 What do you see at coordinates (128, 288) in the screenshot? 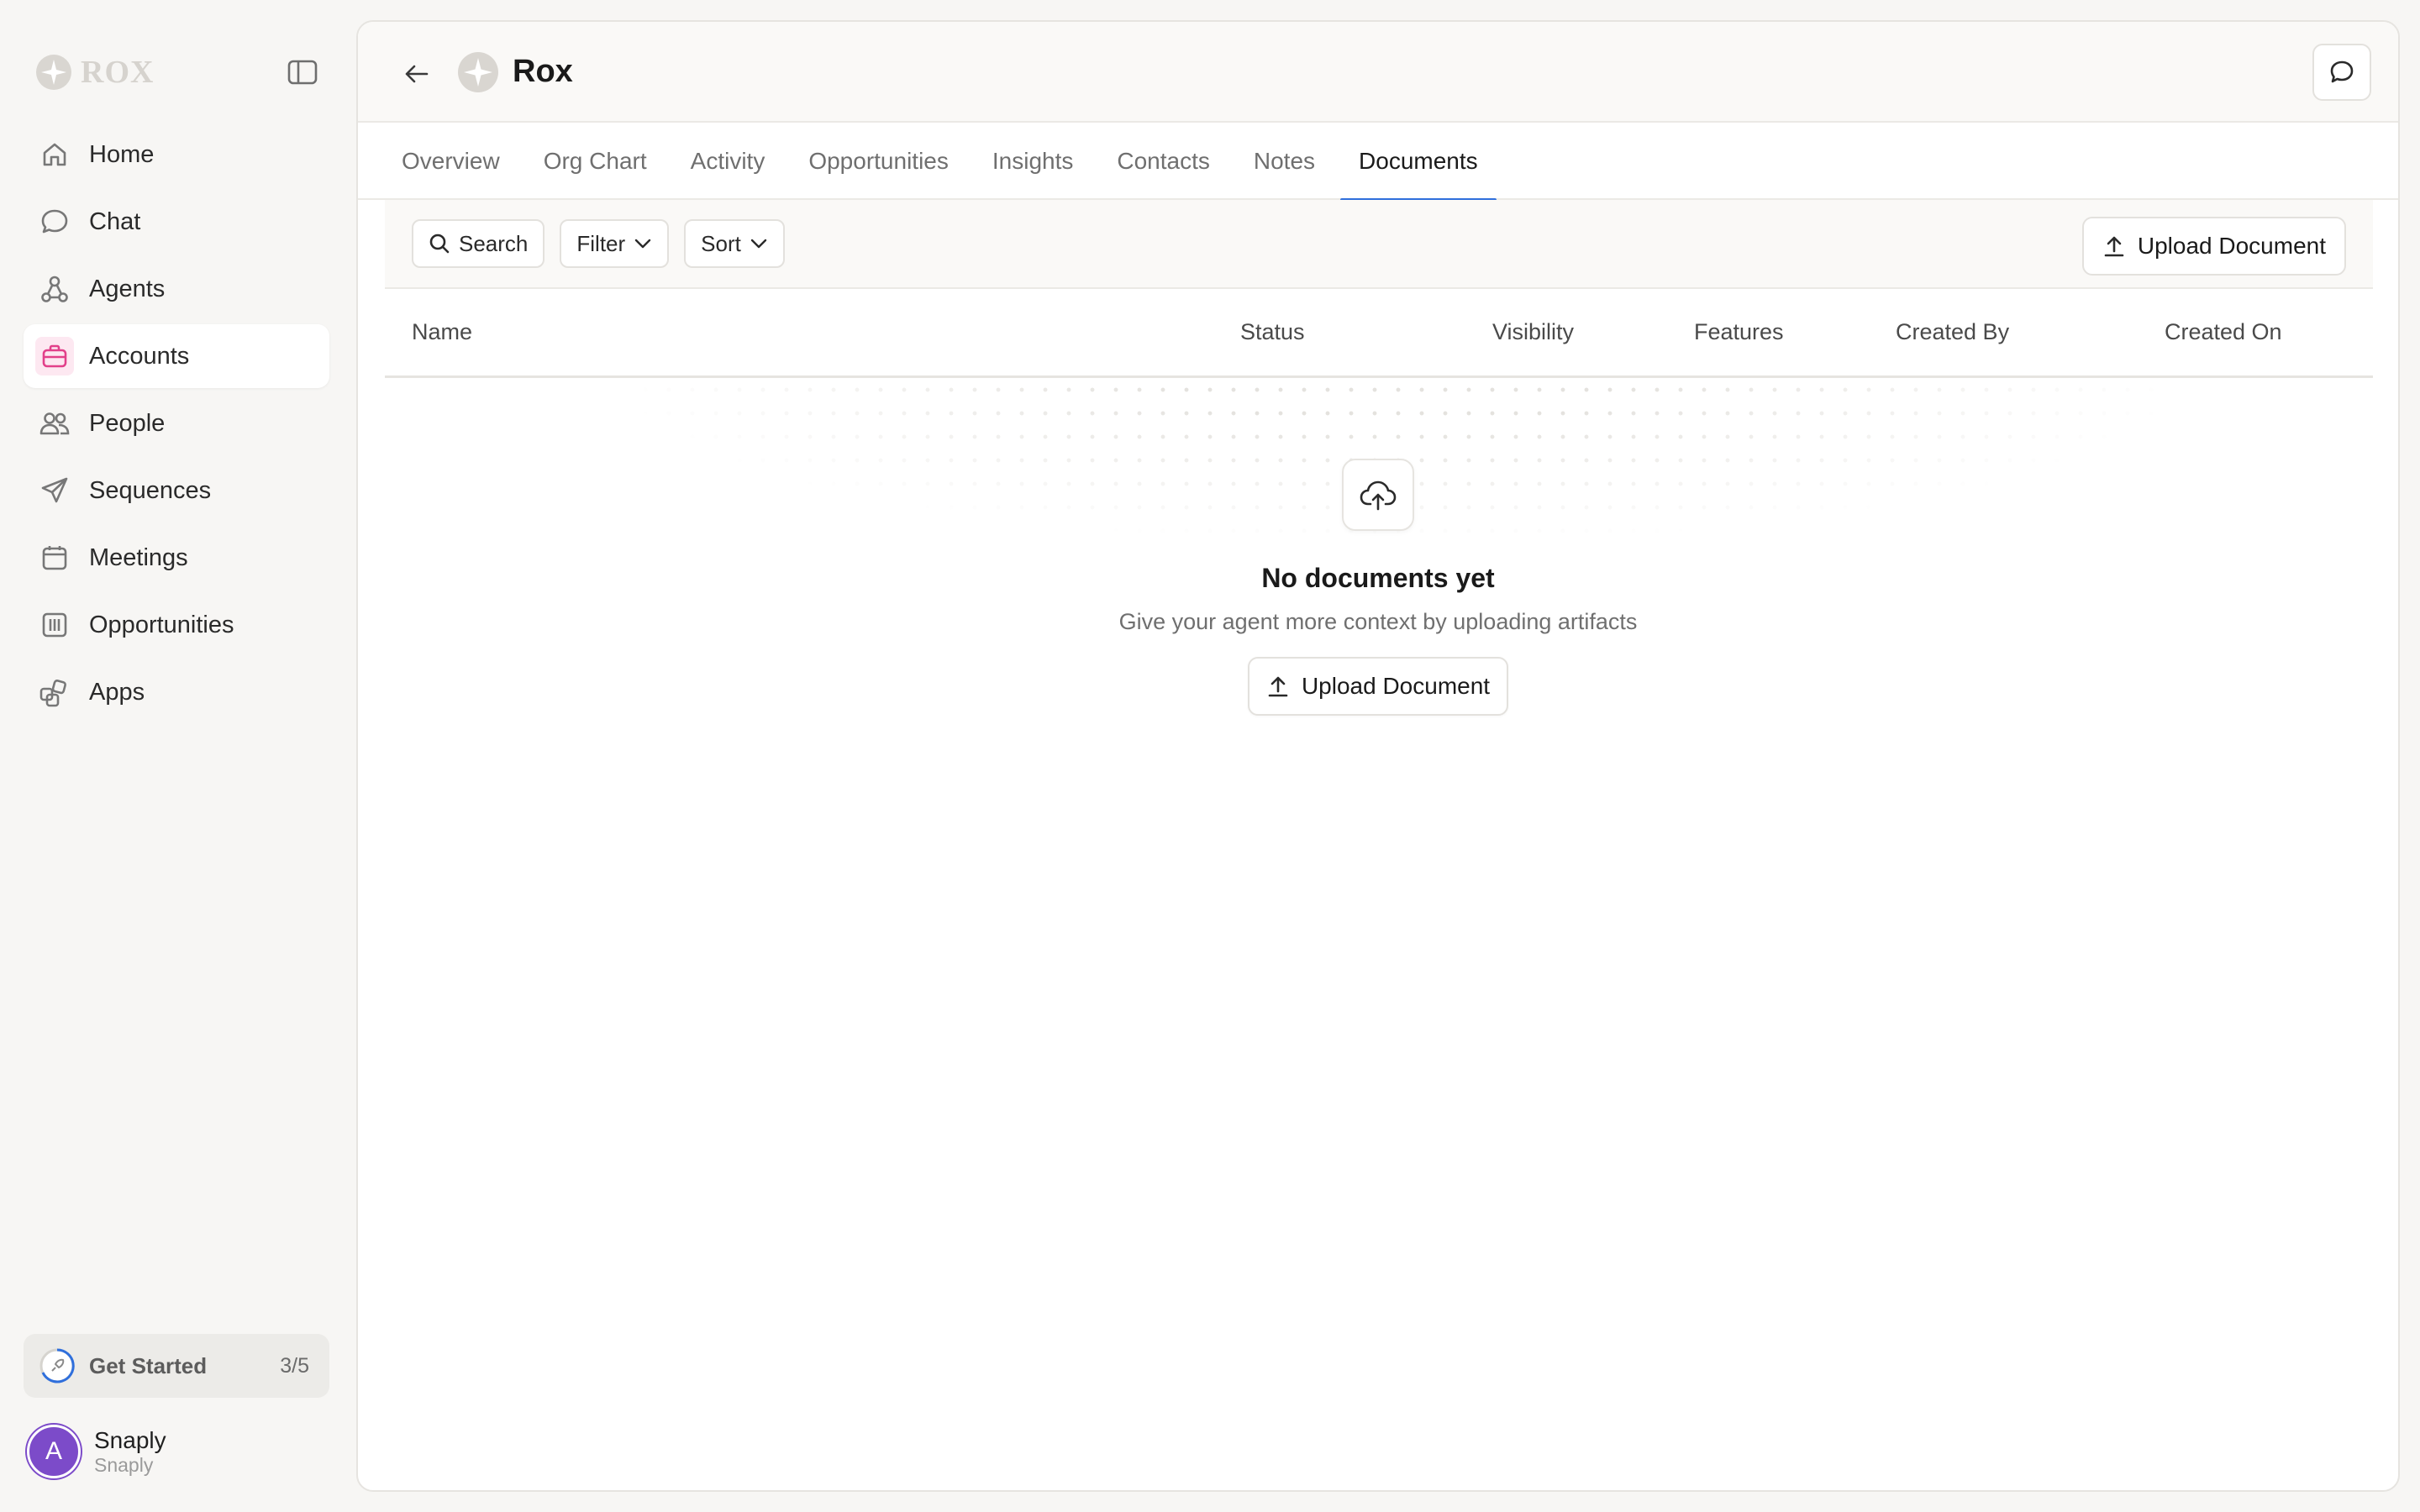
I see `sidebar-item-label: Agents` at bounding box center [128, 288].